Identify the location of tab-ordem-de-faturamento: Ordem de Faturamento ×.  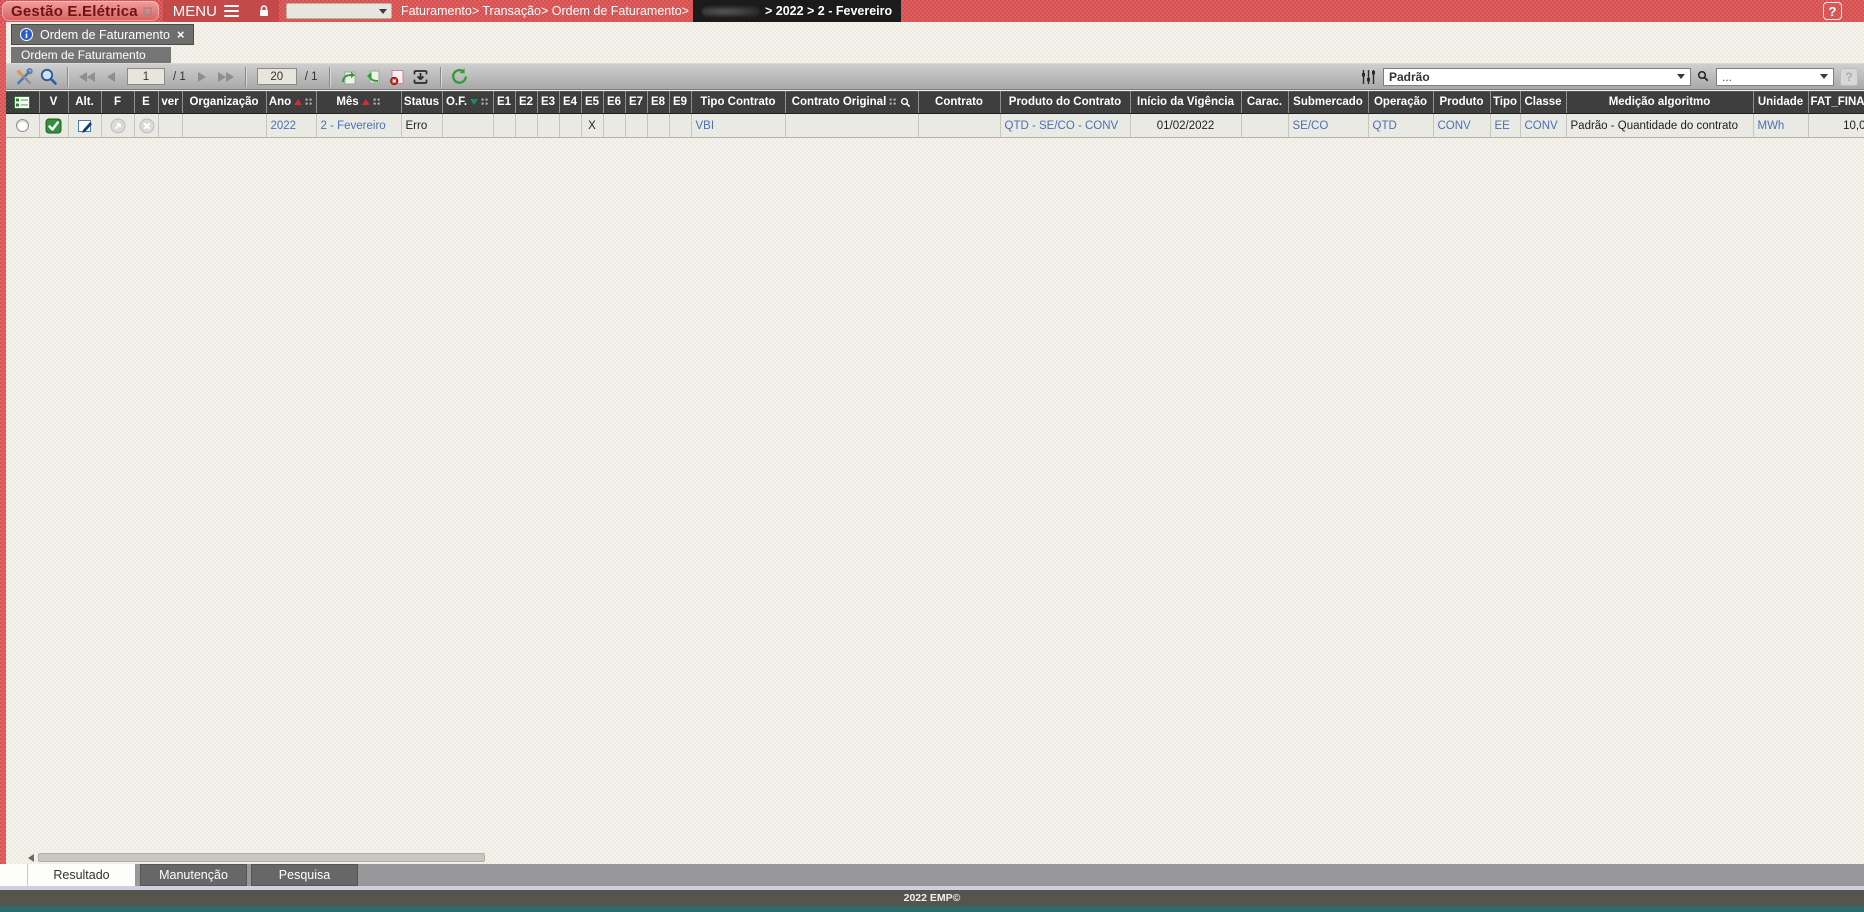
(102, 34).